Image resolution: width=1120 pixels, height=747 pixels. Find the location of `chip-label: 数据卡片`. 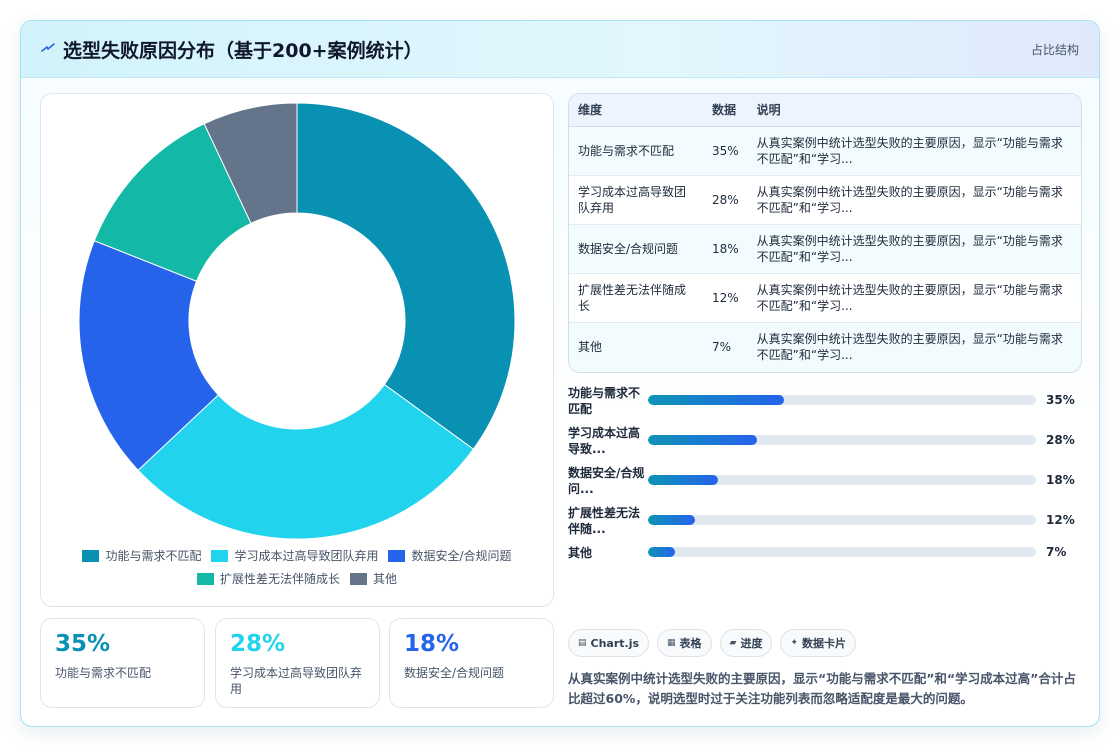

chip-label: 数据卡片 is located at coordinates (824, 643).